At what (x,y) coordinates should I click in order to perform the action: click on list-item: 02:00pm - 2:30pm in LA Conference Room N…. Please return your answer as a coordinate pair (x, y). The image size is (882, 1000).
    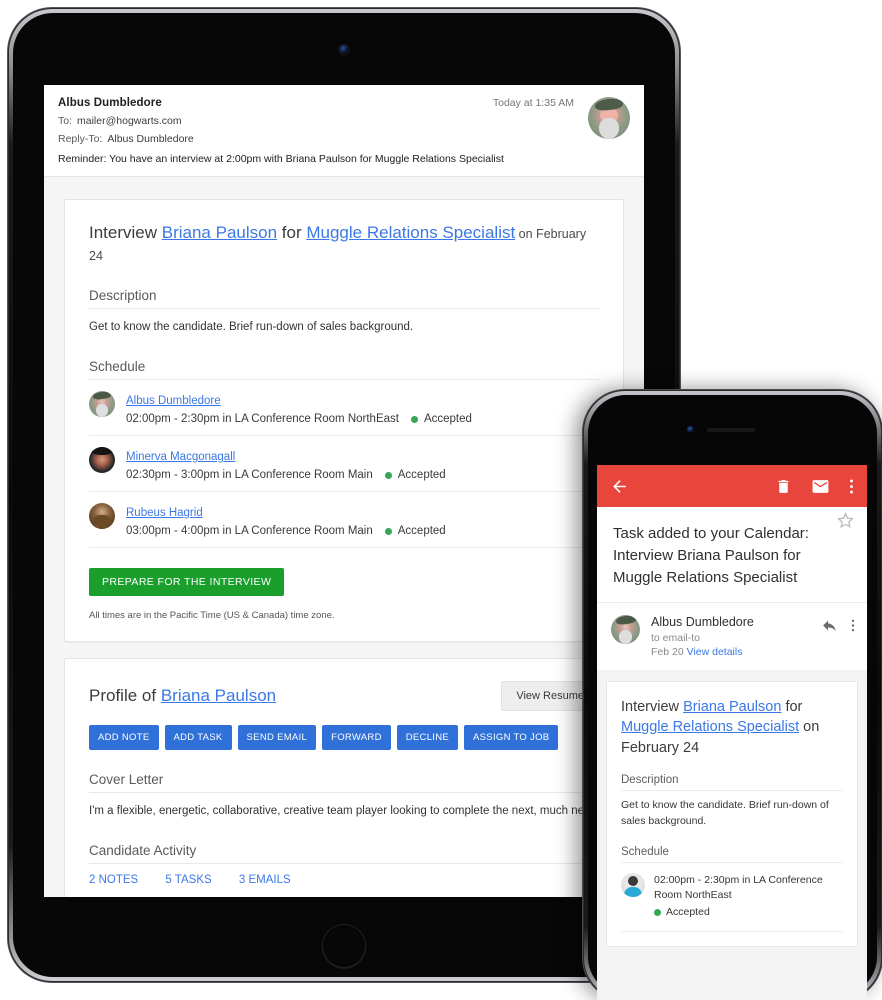
    Looking at the image, I should click on (732, 902).